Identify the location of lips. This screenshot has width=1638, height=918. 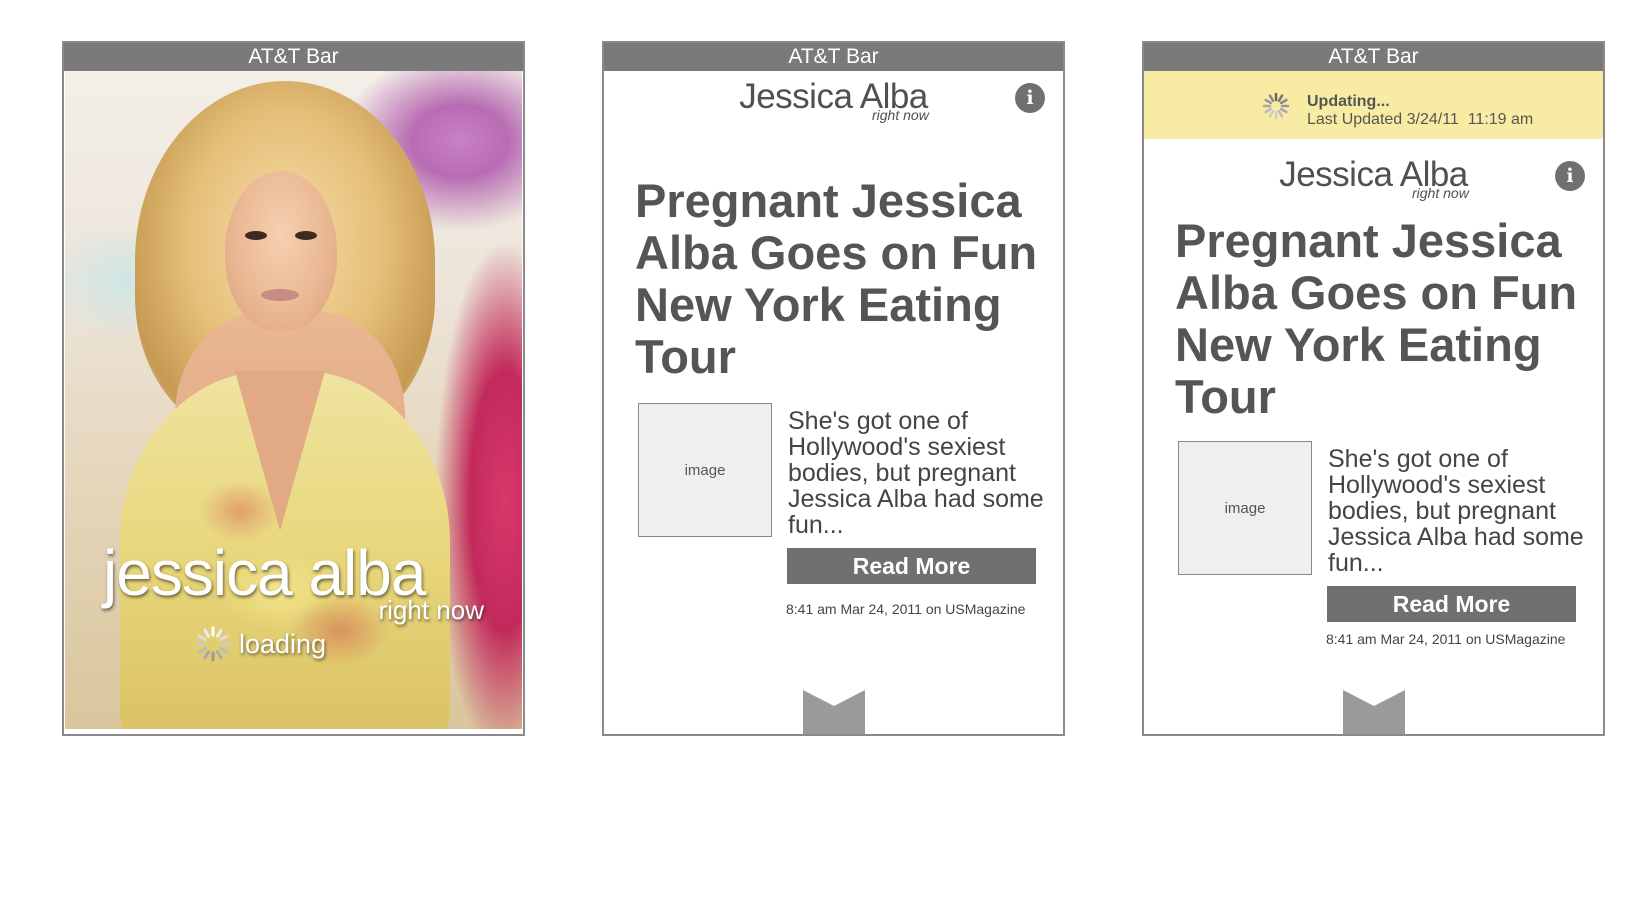
(280, 295).